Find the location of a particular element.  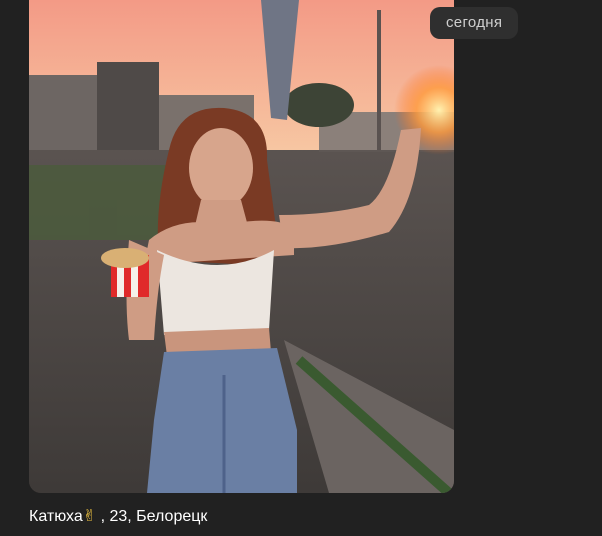

photo-caption: Катюха✌ , 23, Белорецк is located at coordinates (241, 516).